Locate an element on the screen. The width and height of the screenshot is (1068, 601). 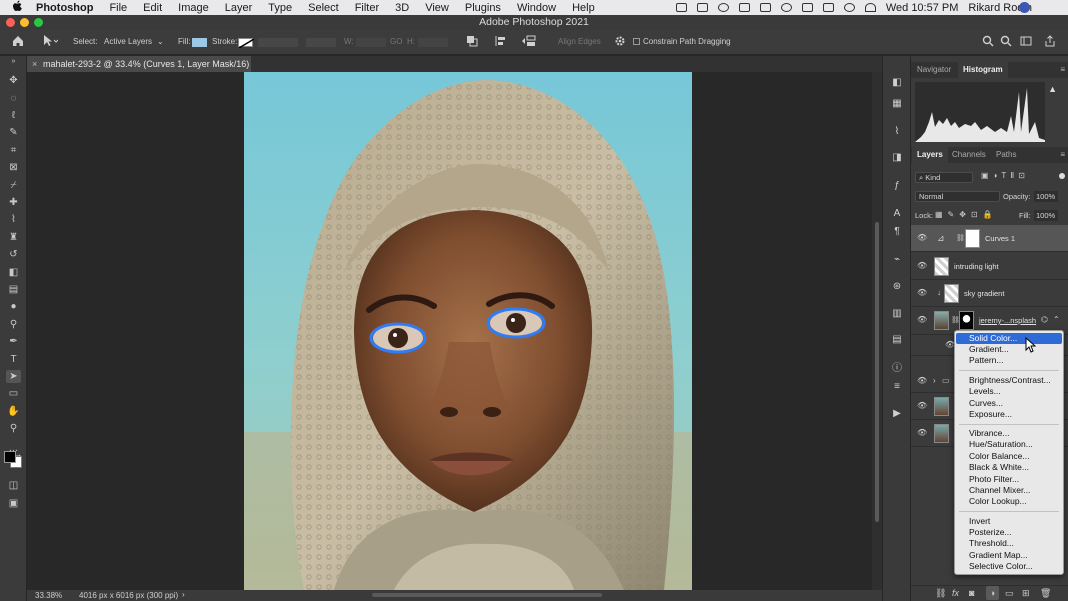
siri-icon is located at coordinates (1024, 7).